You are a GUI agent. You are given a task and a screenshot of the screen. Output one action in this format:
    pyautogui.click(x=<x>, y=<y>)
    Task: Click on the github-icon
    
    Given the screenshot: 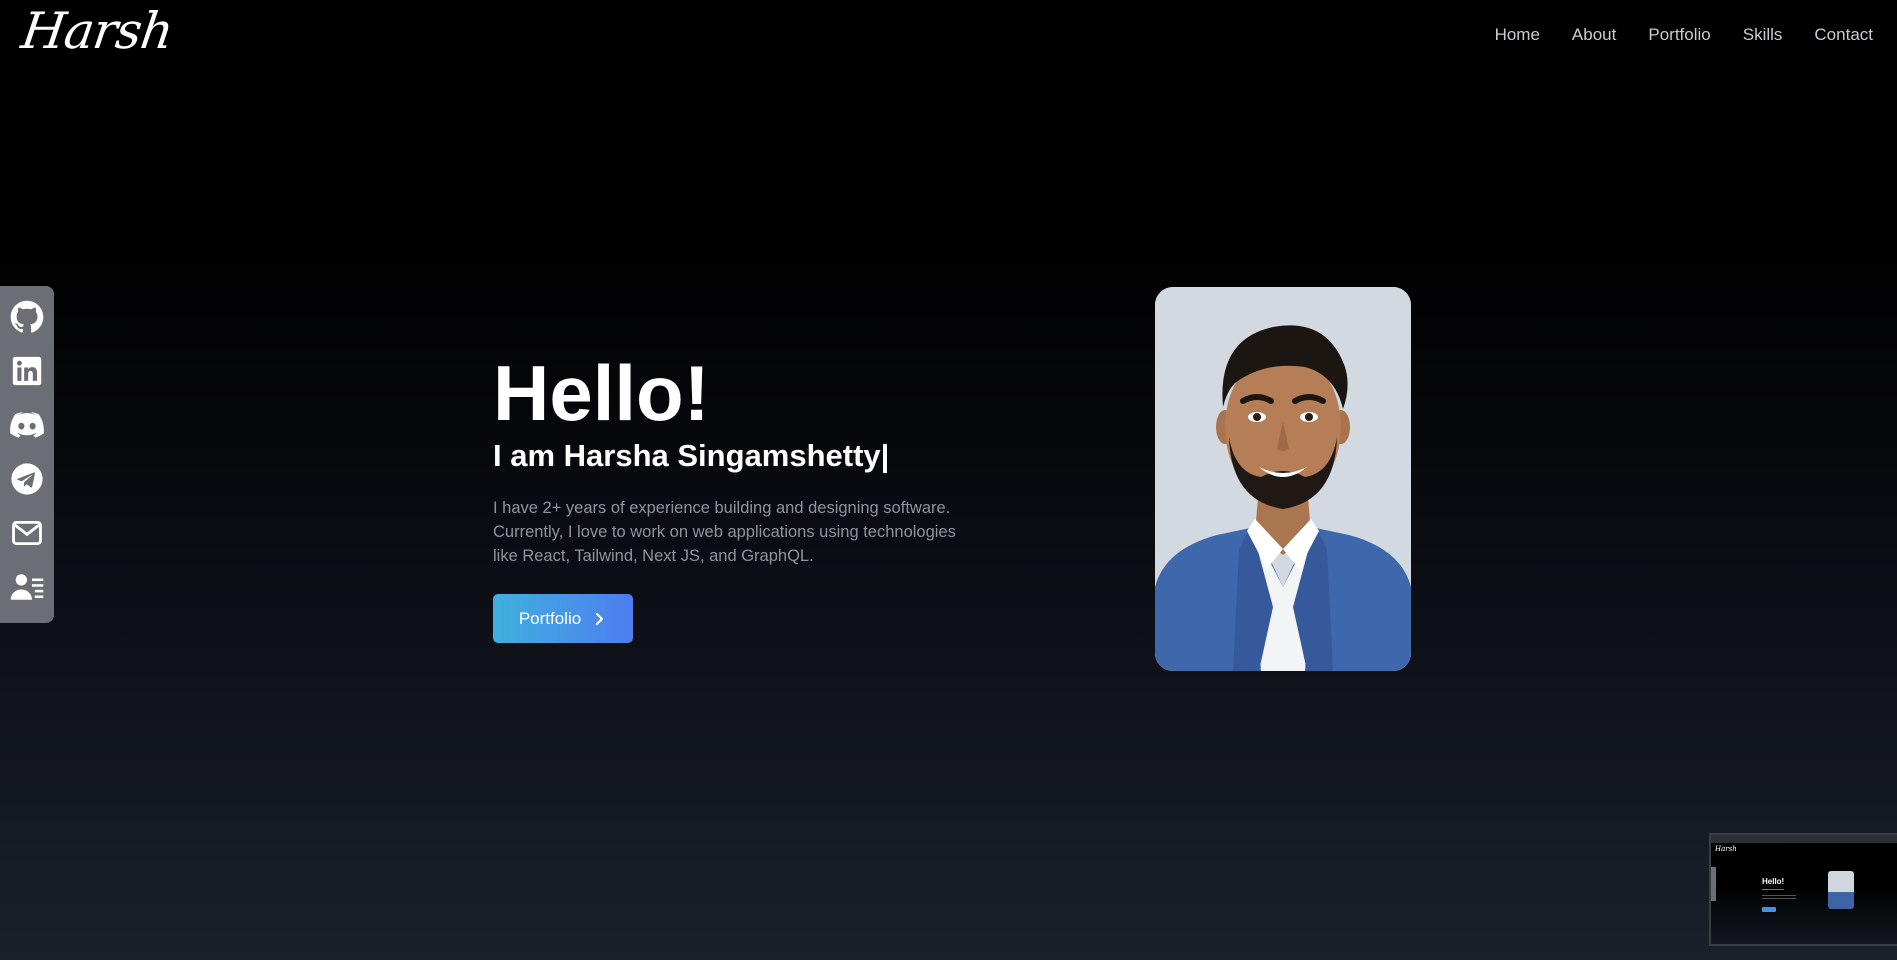 What is the action you would take?
    pyautogui.click(x=27, y=319)
    